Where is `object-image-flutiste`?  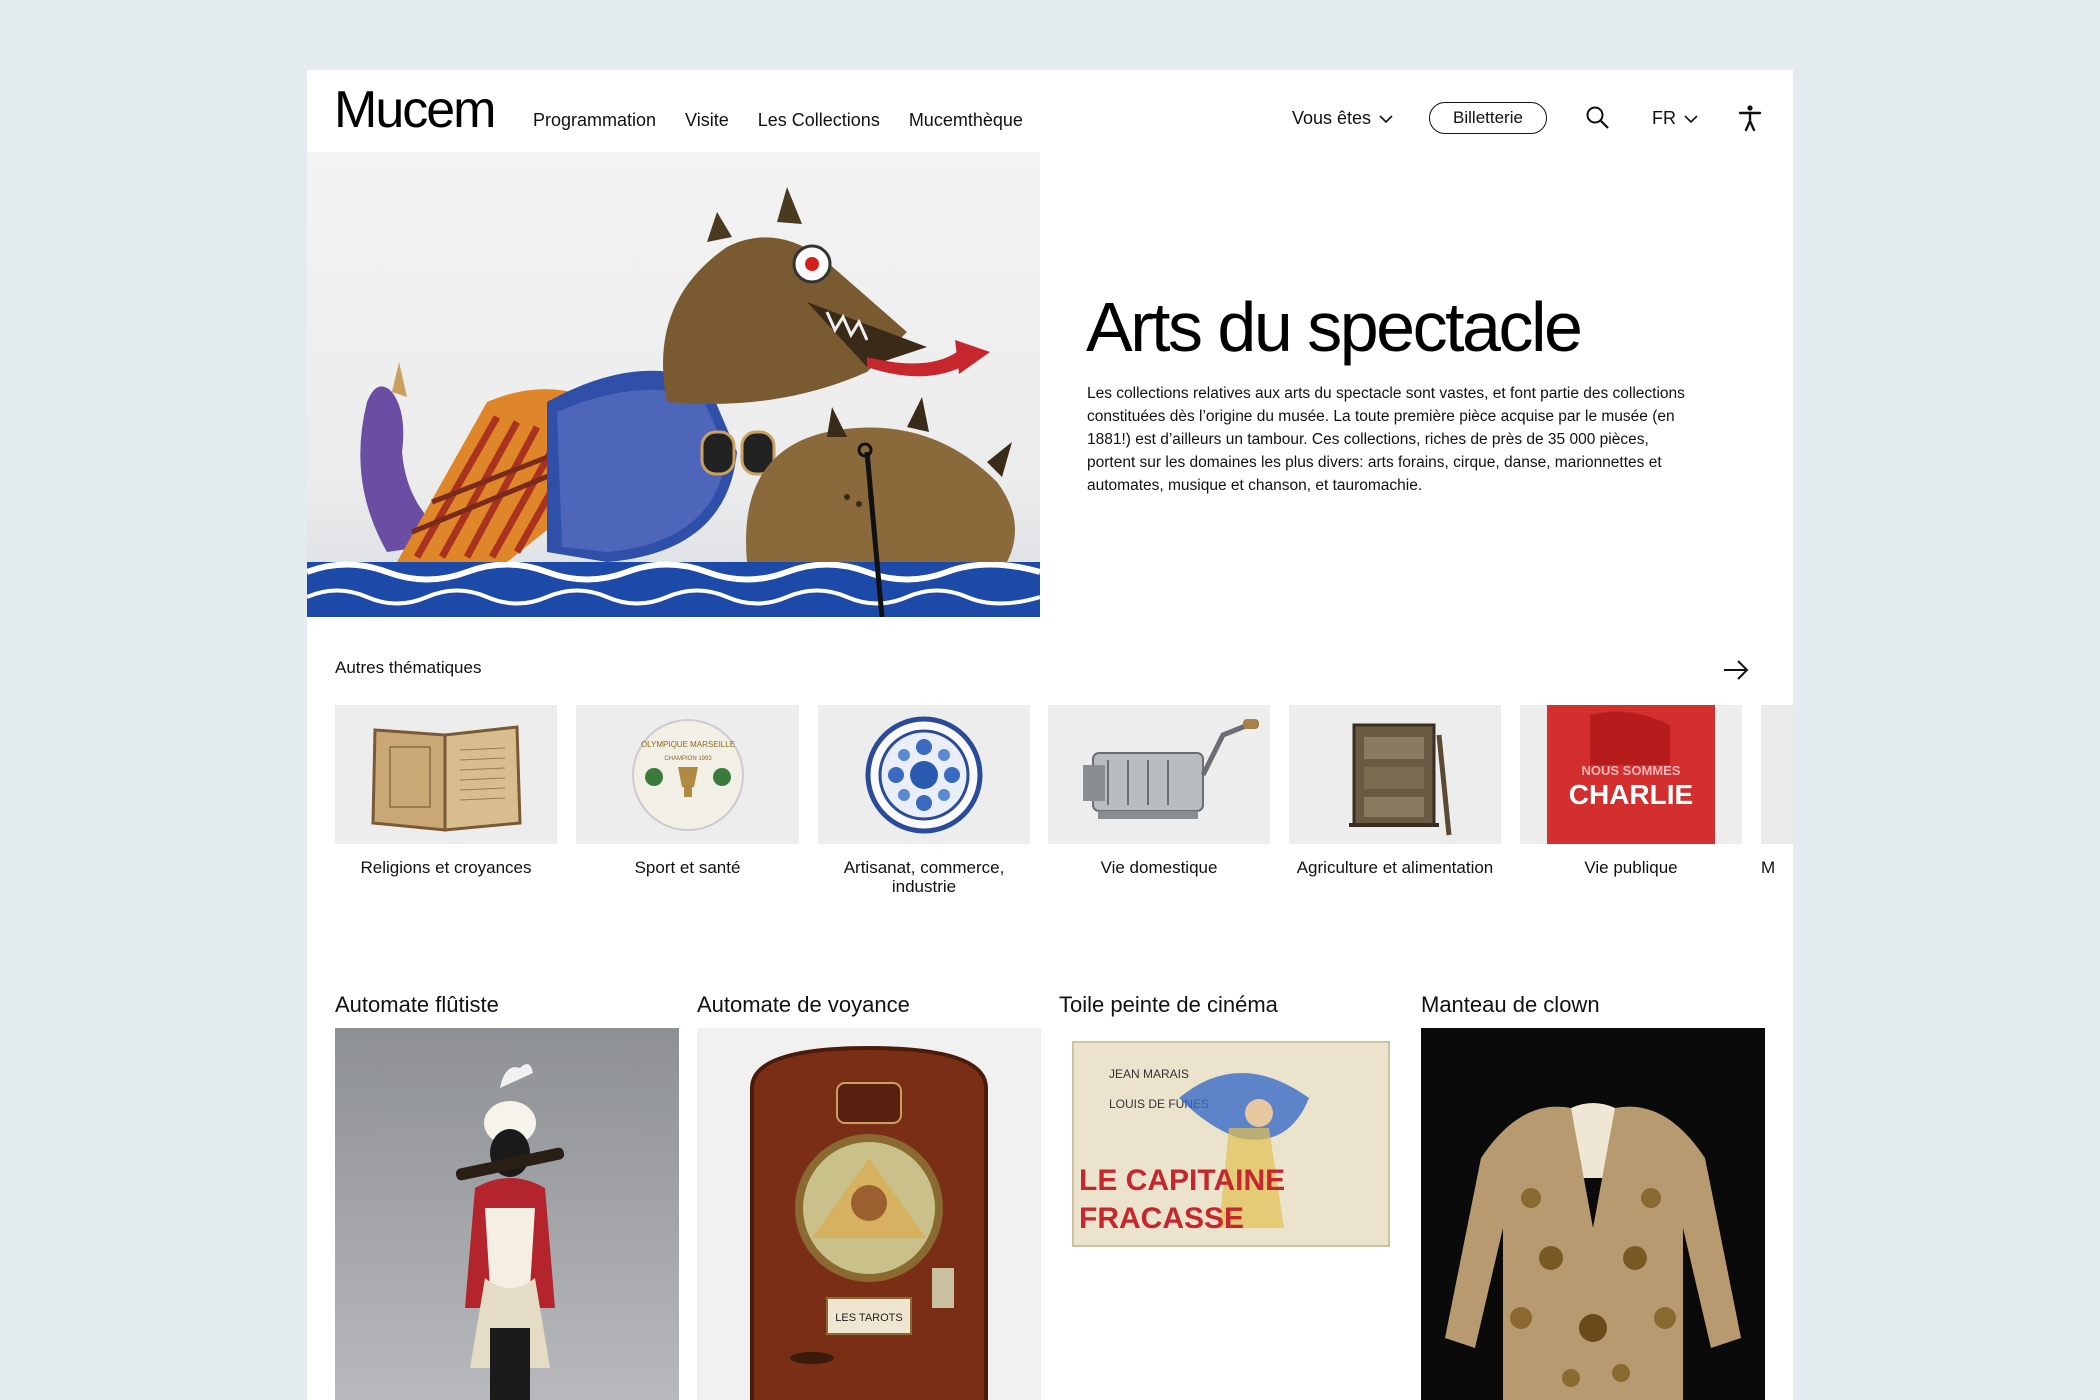 object-image-flutiste is located at coordinates (507, 1214).